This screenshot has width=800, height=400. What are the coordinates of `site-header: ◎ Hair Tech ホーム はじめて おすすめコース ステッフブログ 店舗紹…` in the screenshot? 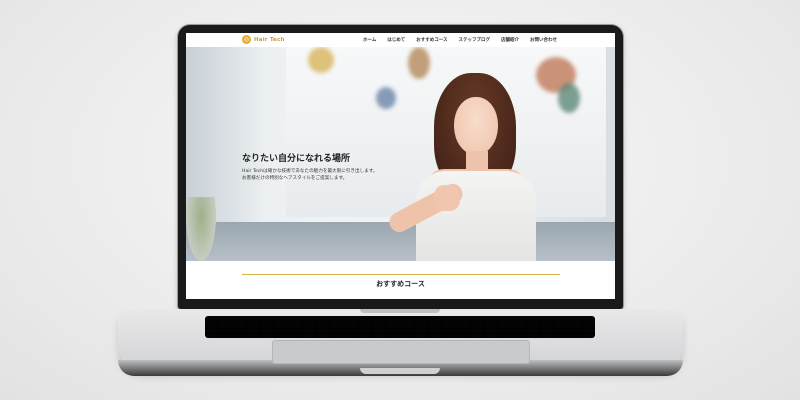 It's located at (400, 40).